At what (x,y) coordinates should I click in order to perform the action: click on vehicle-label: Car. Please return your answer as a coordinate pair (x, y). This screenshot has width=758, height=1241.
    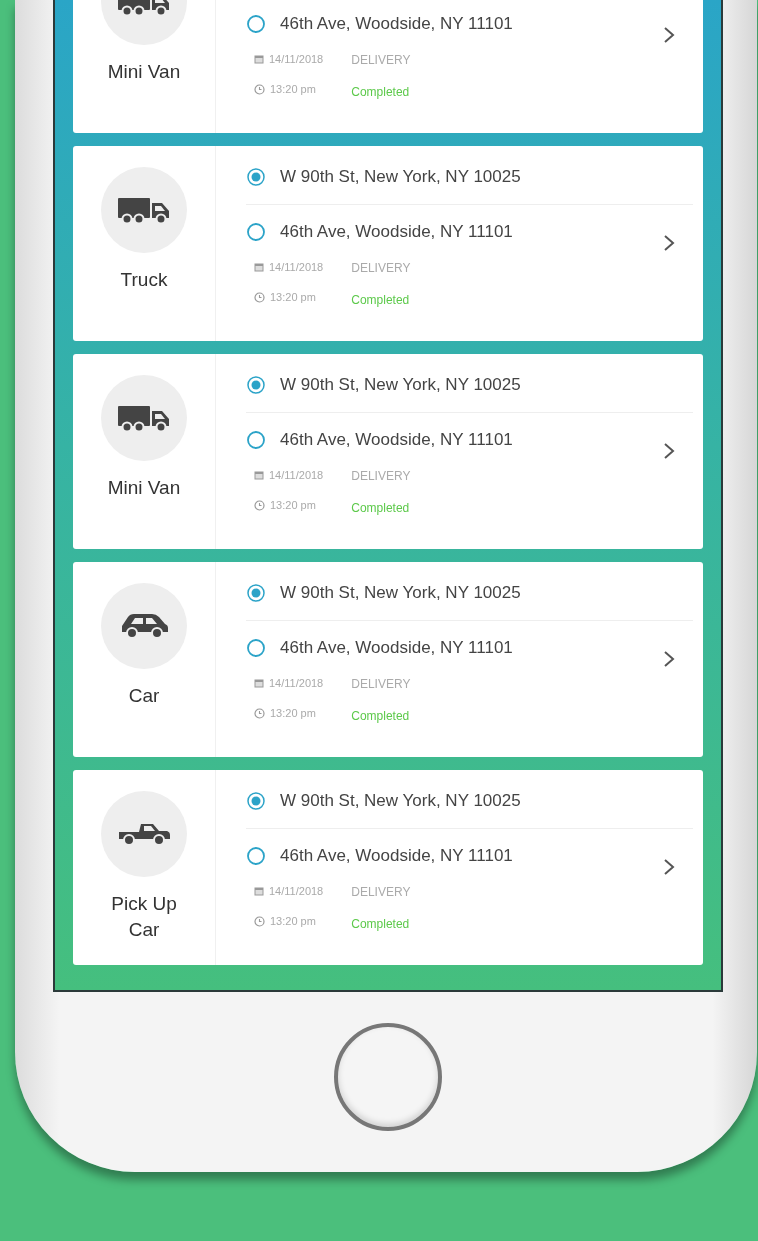
    Looking at the image, I should click on (144, 696).